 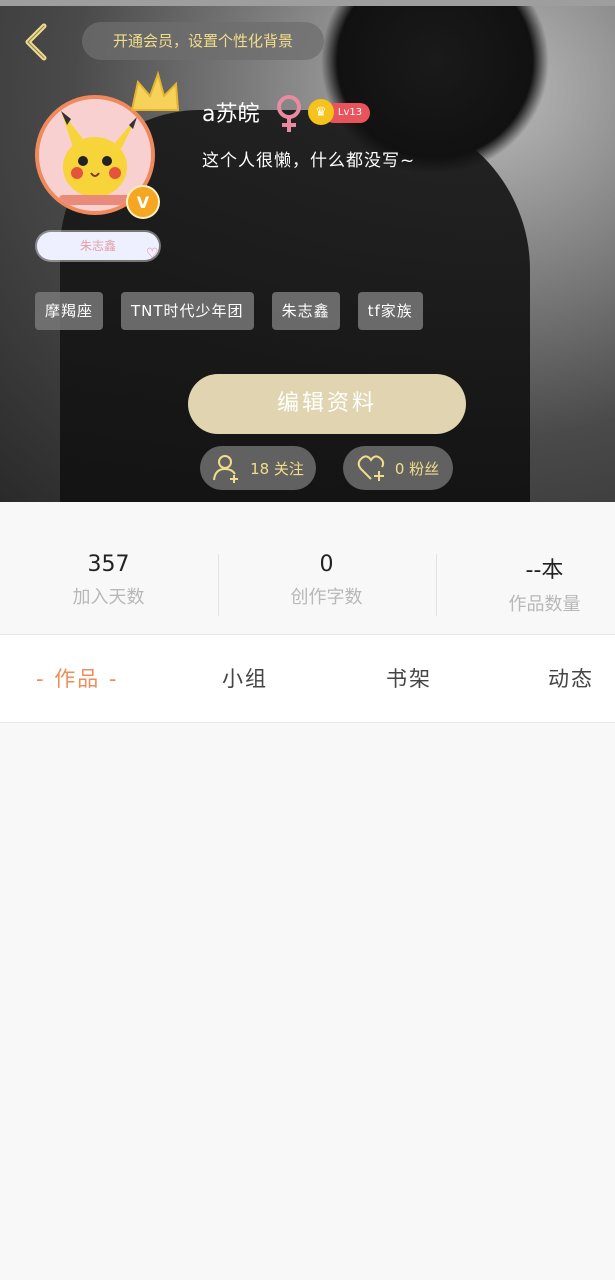 What do you see at coordinates (69, 311) in the screenshot?
I see `tag-item: 摩羯座` at bounding box center [69, 311].